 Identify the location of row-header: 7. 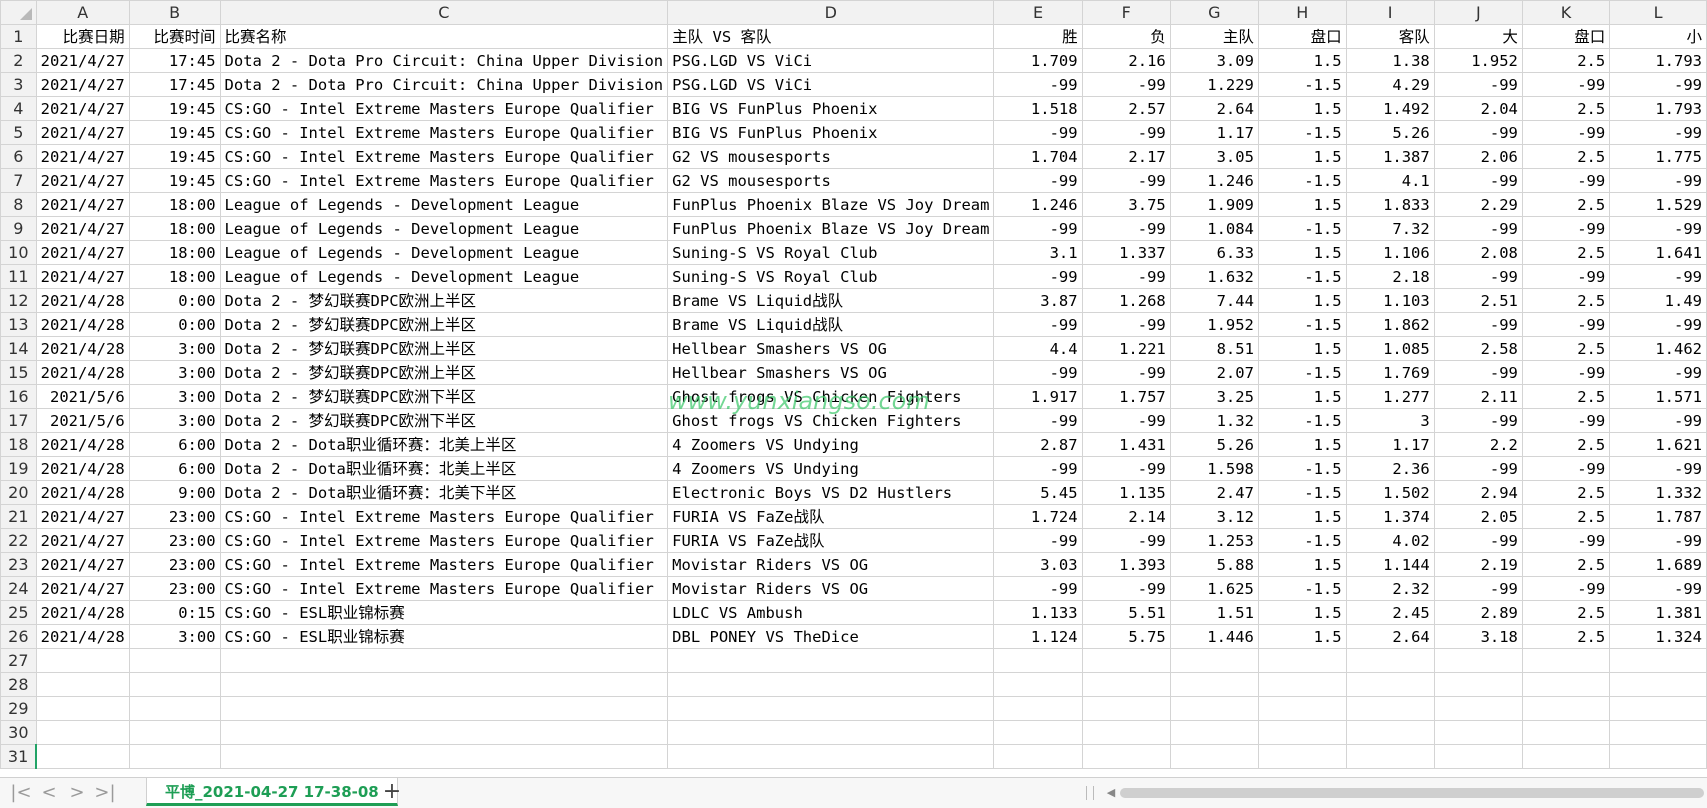
(18, 180).